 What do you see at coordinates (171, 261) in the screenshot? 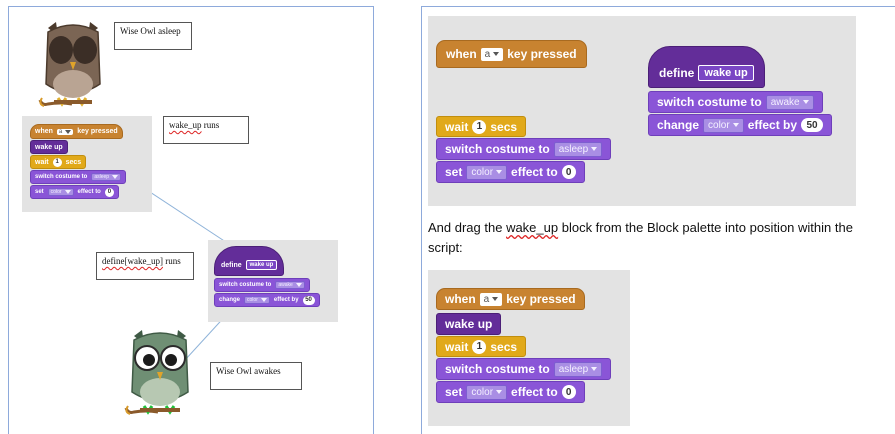
I see `note-define-rest: runs` at bounding box center [171, 261].